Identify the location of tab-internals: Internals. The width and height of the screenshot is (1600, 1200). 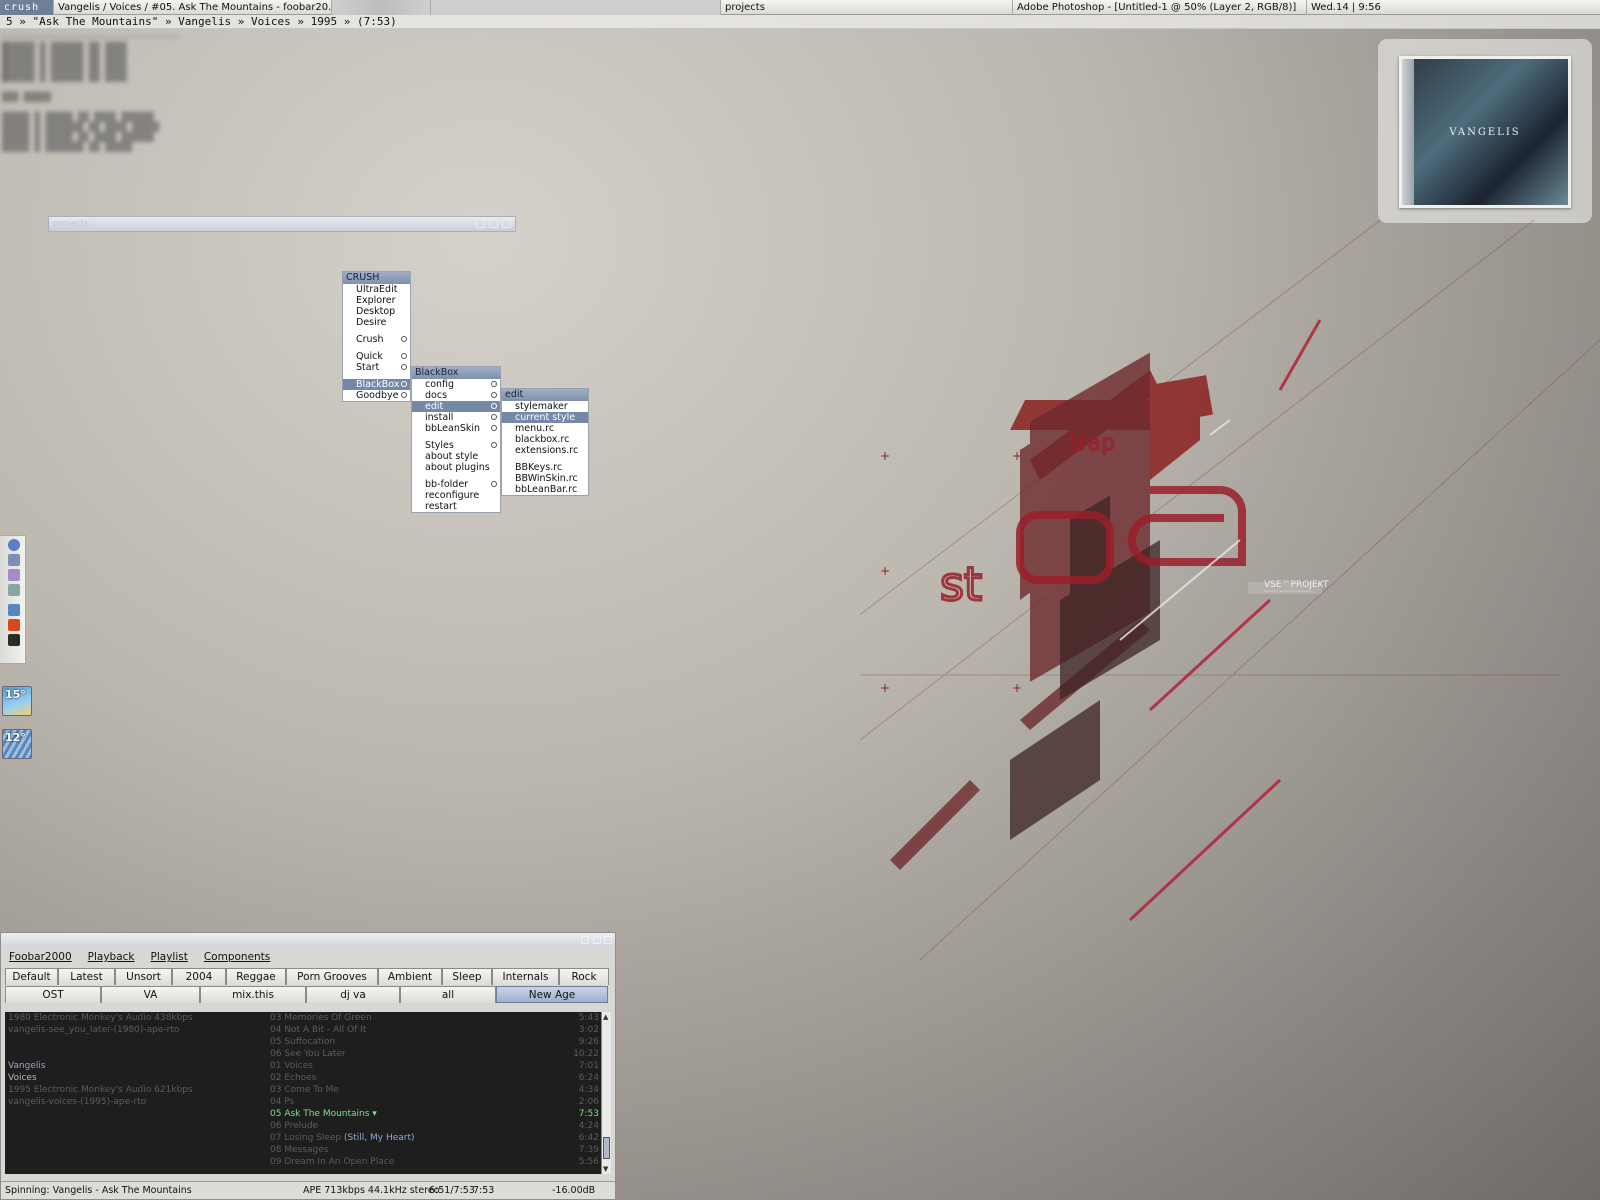
(525, 976).